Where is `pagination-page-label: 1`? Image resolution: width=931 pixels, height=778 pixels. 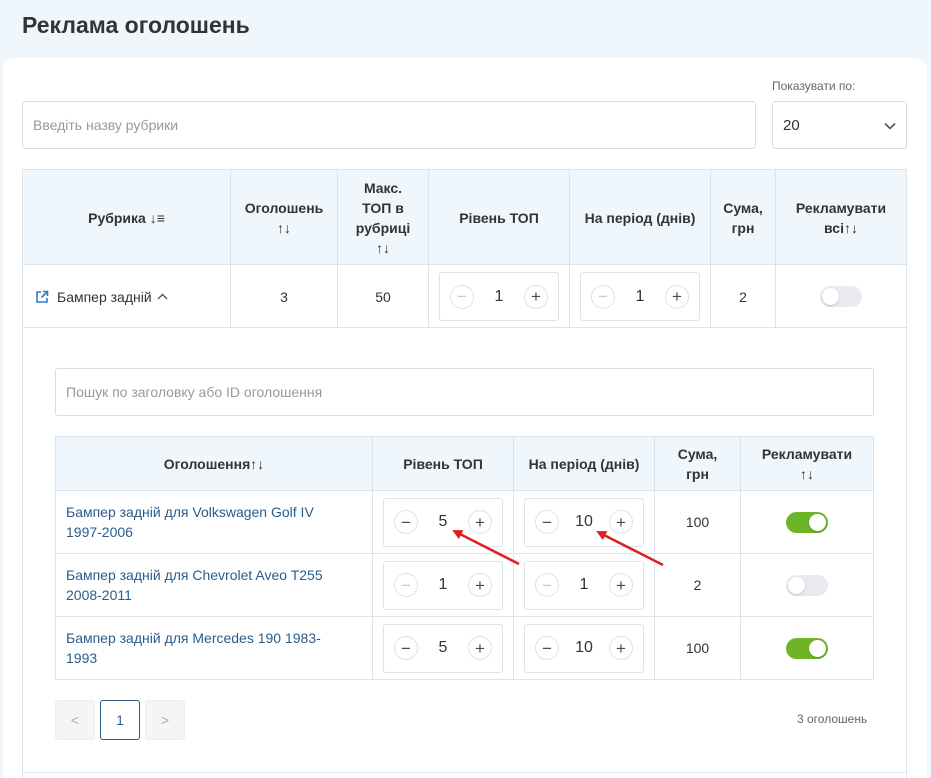 pagination-page-label: 1 is located at coordinates (120, 720).